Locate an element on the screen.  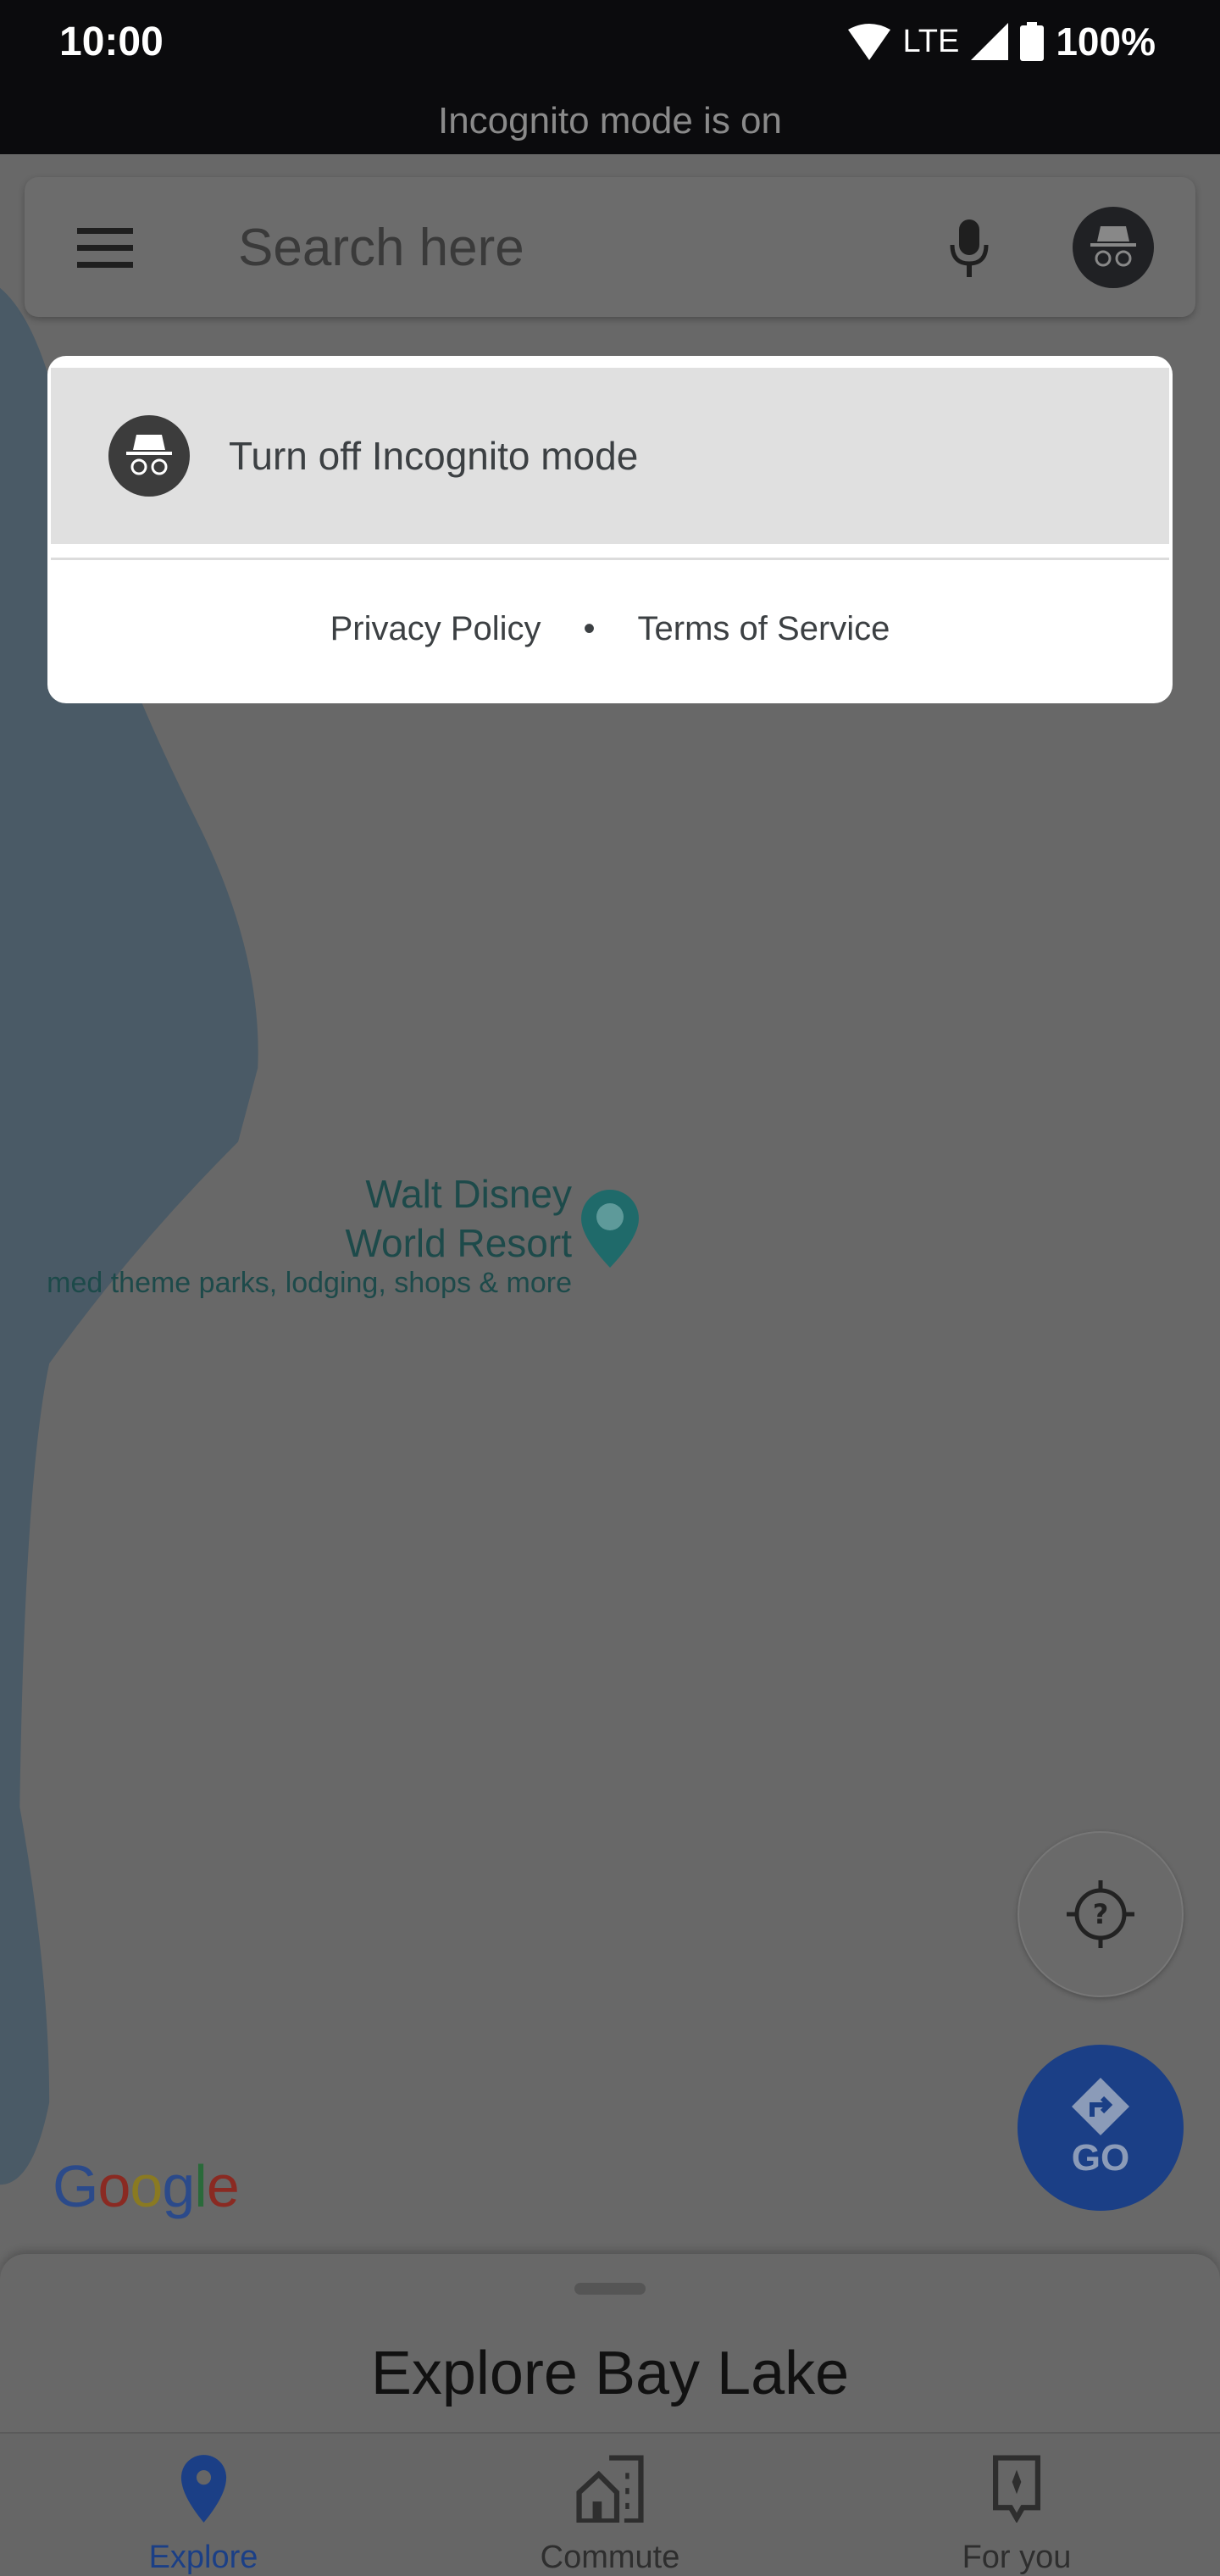
poi-pin-icon is located at coordinates (610, 1229).